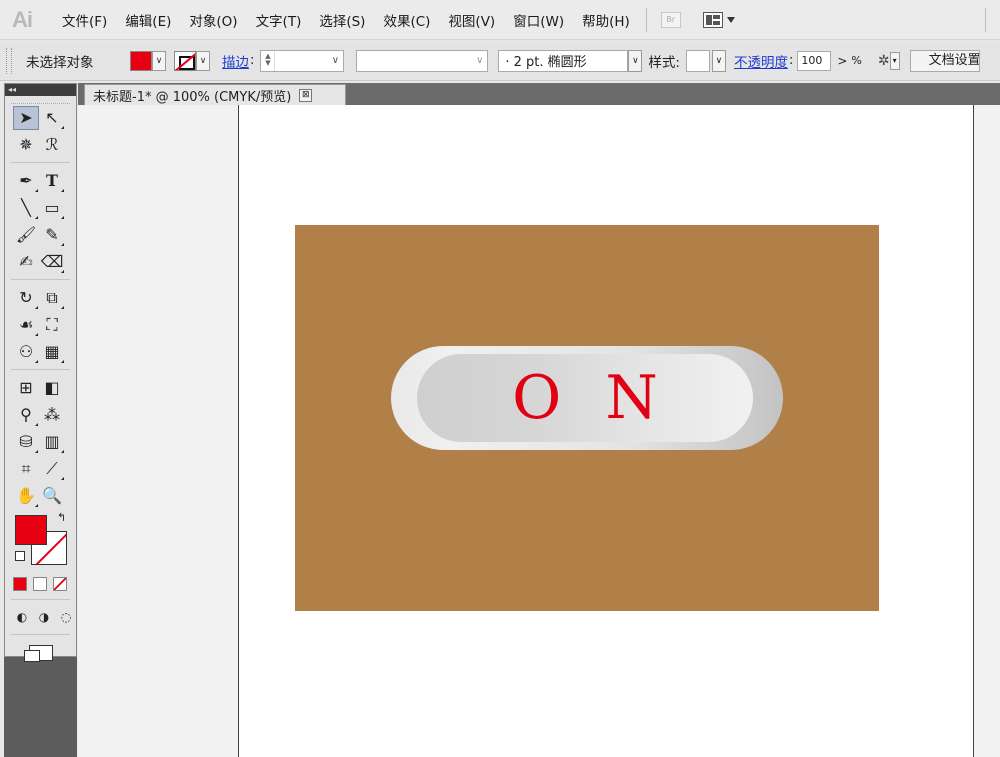 The width and height of the screenshot is (1000, 757). I want to click on stroke-color-swatch, so click(185, 60).